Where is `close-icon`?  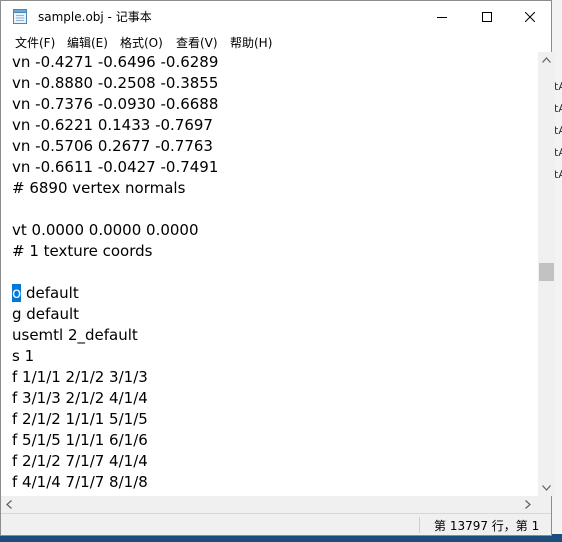
close-icon is located at coordinates (530, 16).